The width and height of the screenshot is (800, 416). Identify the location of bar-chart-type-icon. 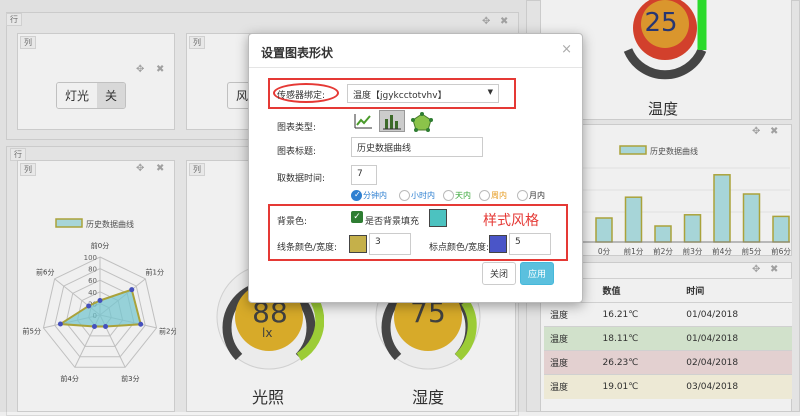
(392, 121).